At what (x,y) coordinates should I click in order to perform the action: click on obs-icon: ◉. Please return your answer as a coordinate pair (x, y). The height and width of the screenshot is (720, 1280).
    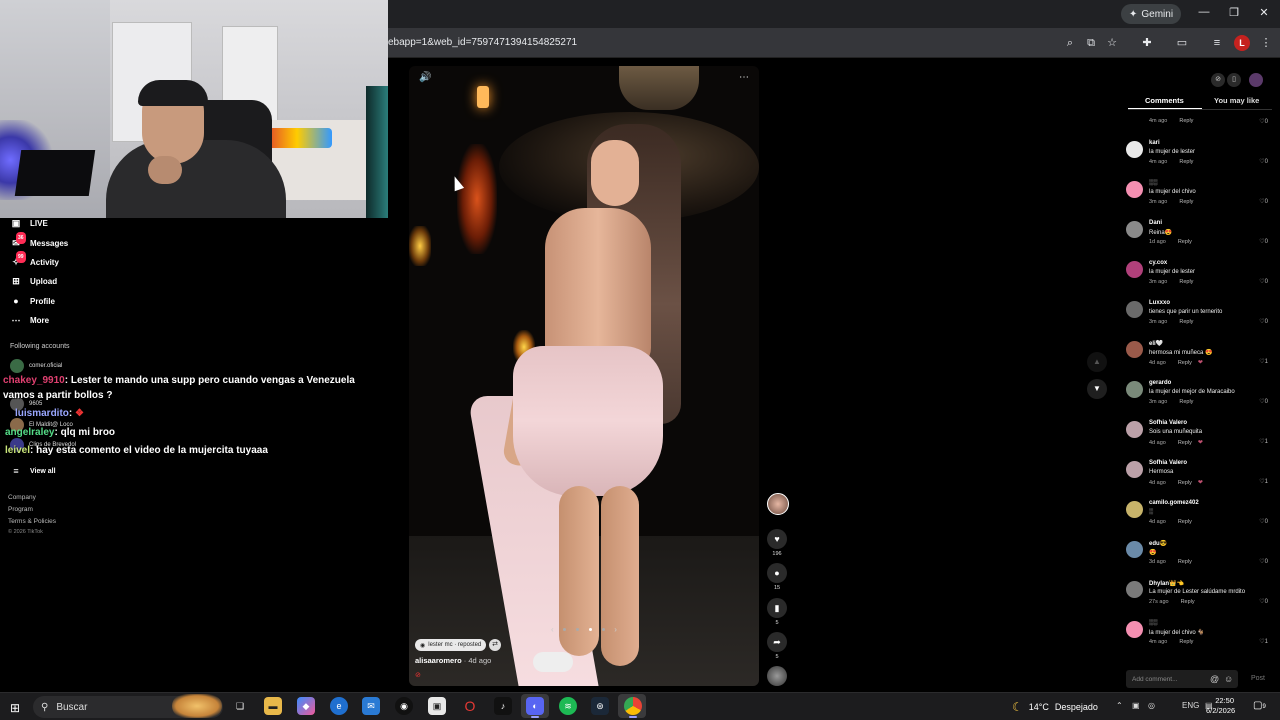
    Looking at the image, I should click on (404, 706).